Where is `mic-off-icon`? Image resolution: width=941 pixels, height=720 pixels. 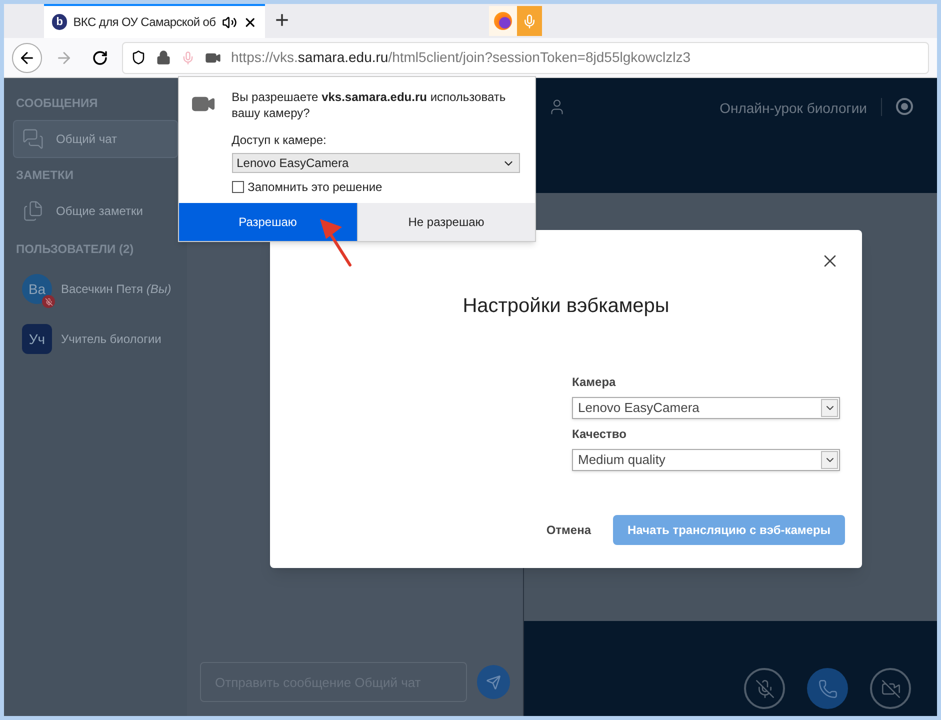
mic-off-icon is located at coordinates (764, 688).